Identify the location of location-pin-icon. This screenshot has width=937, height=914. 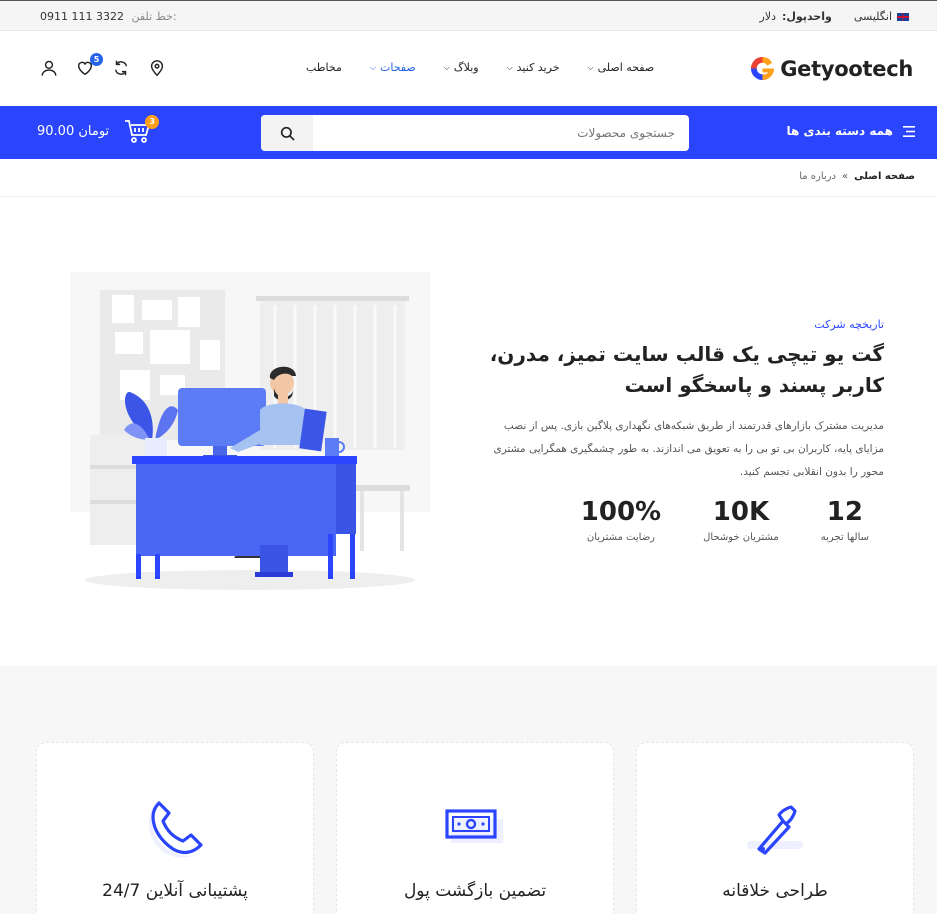
(157, 68).